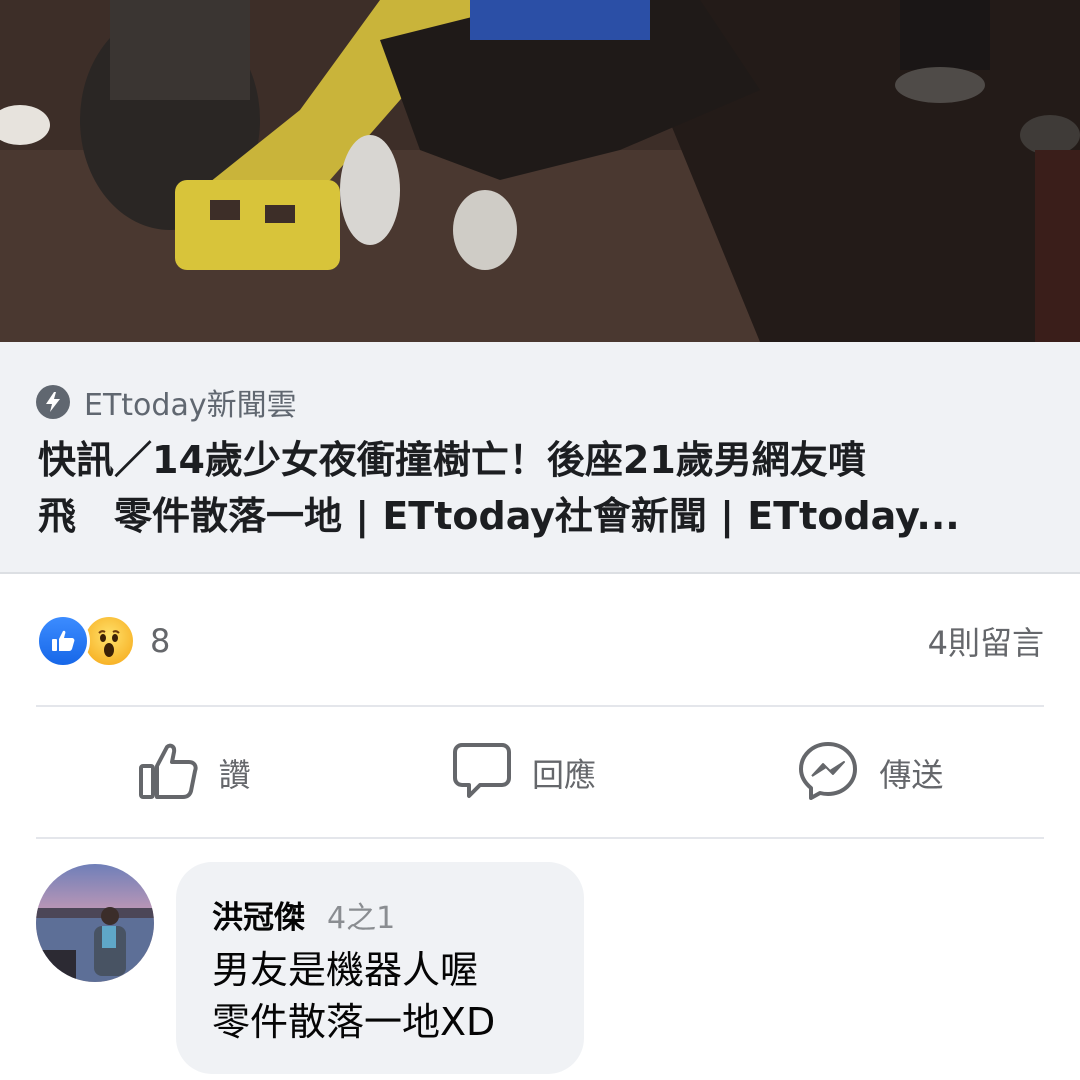 The image size is (1080, 1080). I want to click on comment-label: 回應, so click(563, 775).